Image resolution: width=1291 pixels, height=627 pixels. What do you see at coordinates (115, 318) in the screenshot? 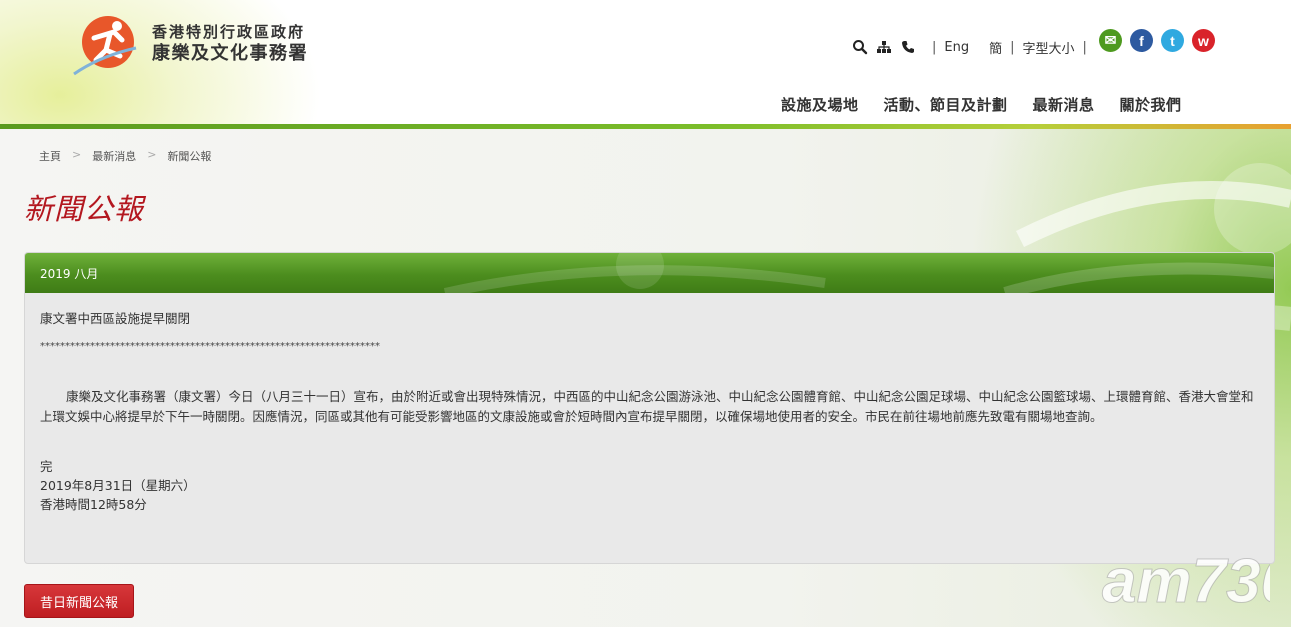
I see `news-title: 康文署中西區設施提早關閉` at bounding box center [115, 318].